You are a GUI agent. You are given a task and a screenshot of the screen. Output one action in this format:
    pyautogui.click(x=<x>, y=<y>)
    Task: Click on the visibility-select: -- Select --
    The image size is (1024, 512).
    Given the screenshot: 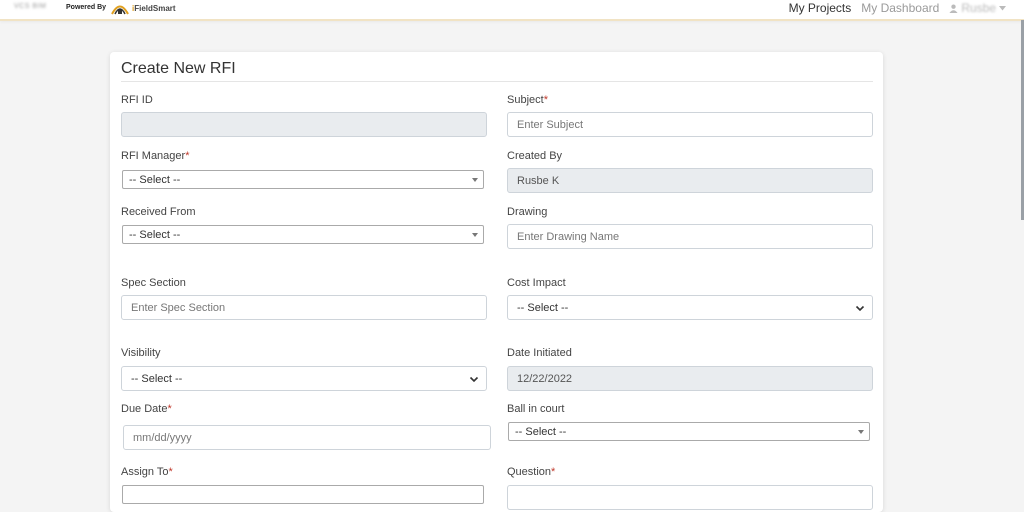 What is the action you would take?
    pyautogui.click(x=304, y=378)
    